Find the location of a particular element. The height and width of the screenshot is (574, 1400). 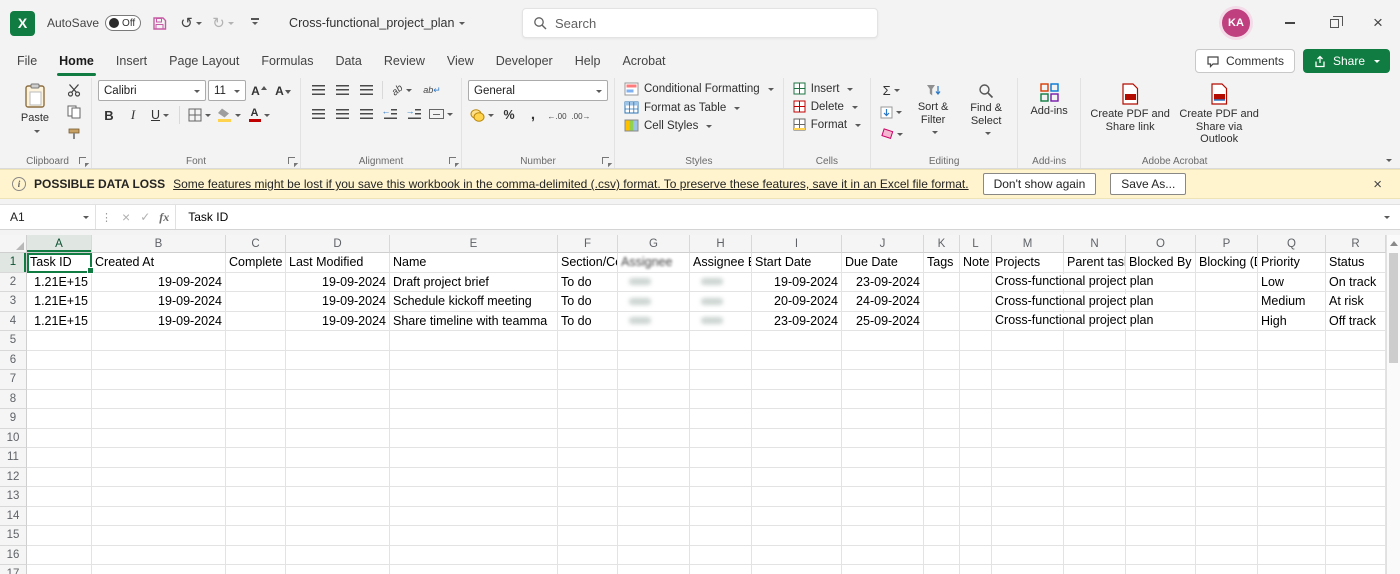

fill-button is located at coordinates (891, 112).